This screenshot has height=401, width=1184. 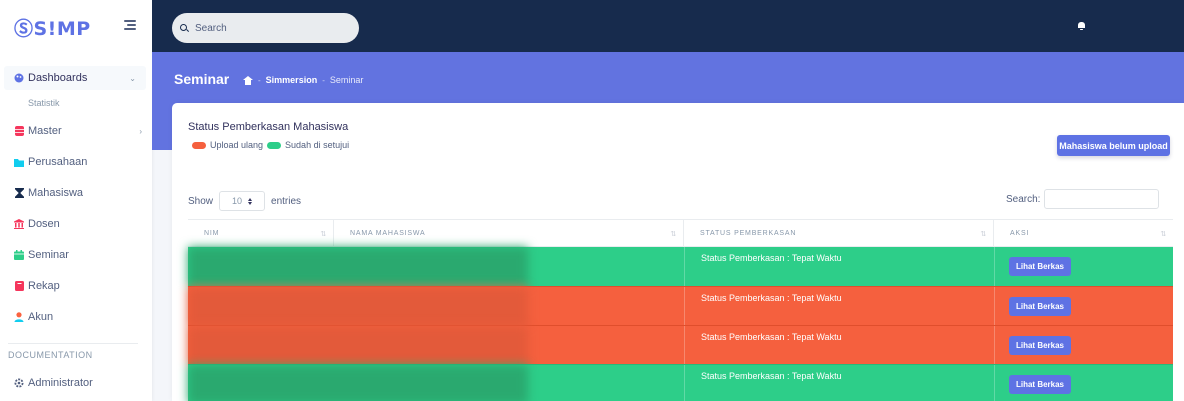 I want to click on entries-select: 10, so click(x=242, y=201).